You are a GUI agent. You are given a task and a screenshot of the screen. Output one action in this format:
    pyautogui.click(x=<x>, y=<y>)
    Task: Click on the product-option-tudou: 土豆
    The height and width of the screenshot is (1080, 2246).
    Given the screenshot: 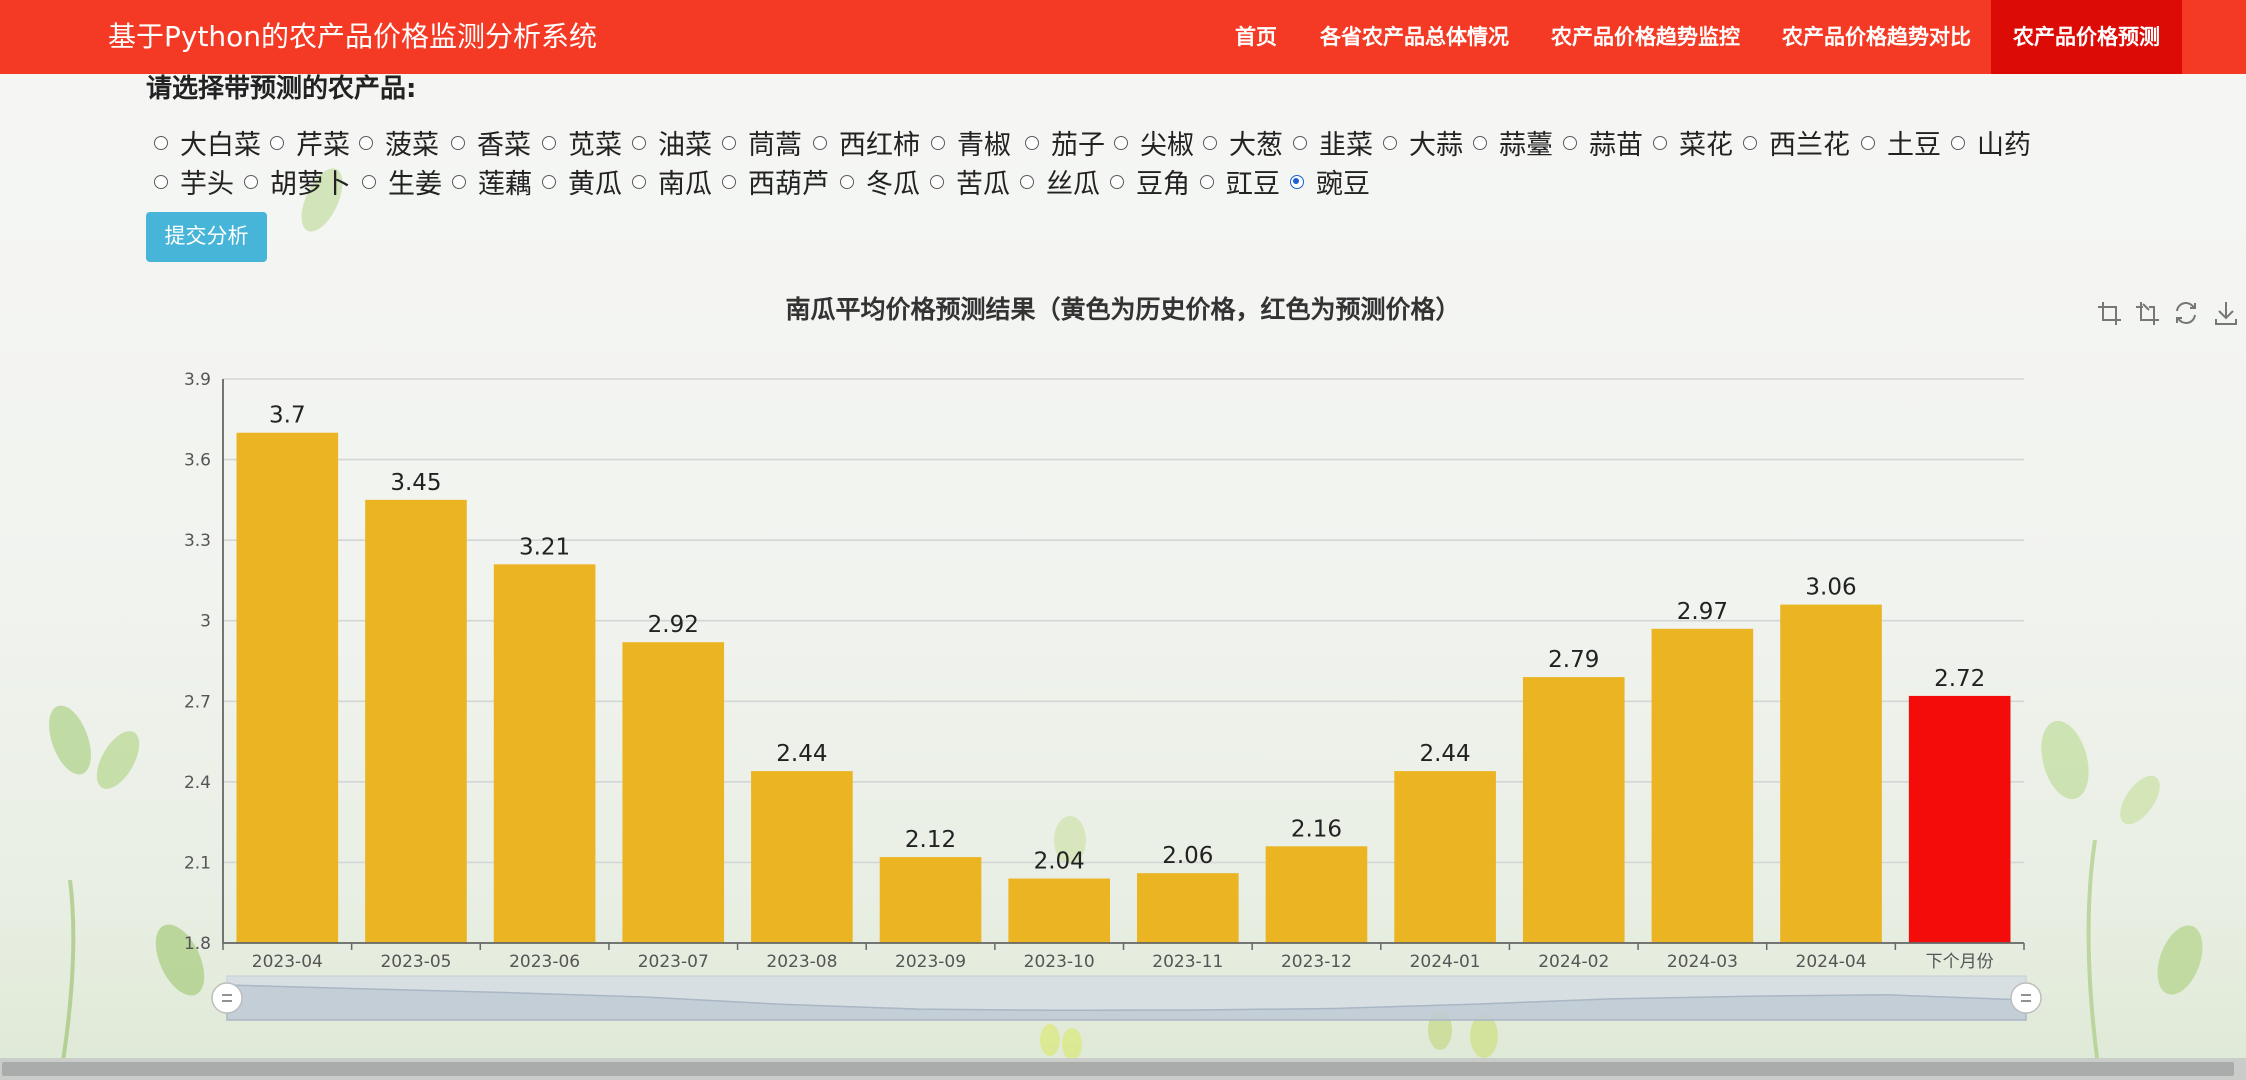 What is the action you would take?
    pyautogui.click(x=1901, y=142)
    